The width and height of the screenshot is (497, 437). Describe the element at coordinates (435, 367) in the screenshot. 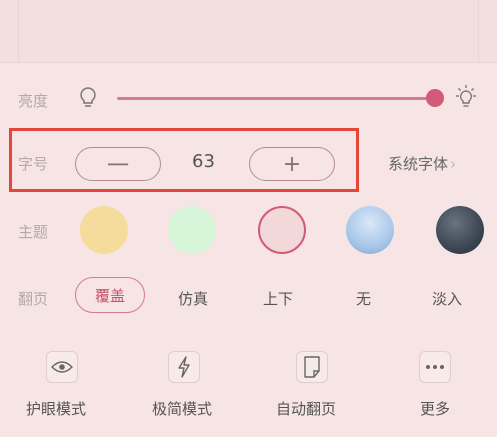

I see `more-icon` at that location.